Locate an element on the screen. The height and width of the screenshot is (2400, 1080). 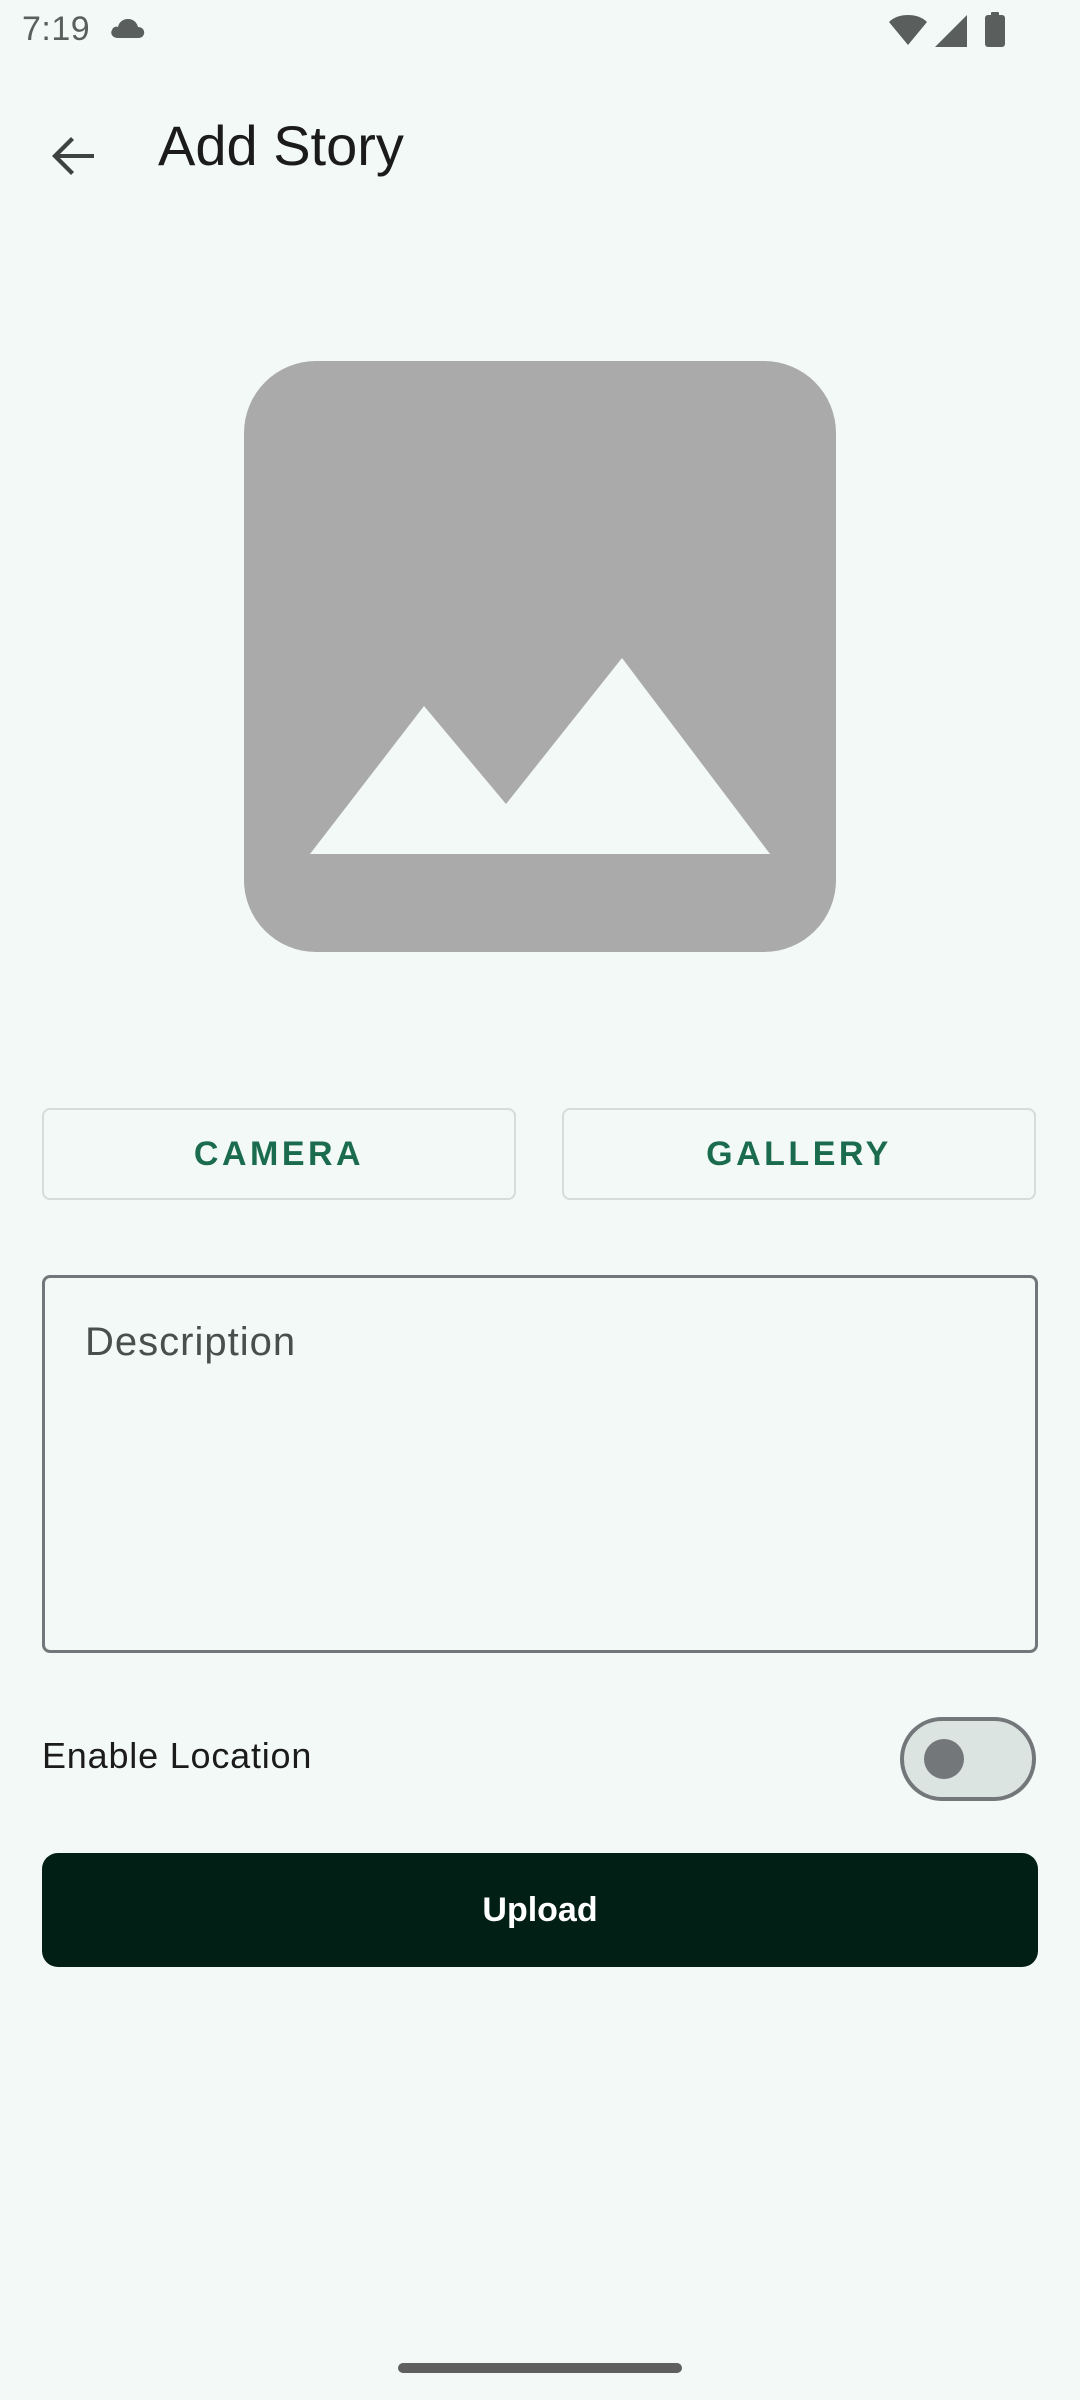
location-switch is located at coordinates (968, 1759).